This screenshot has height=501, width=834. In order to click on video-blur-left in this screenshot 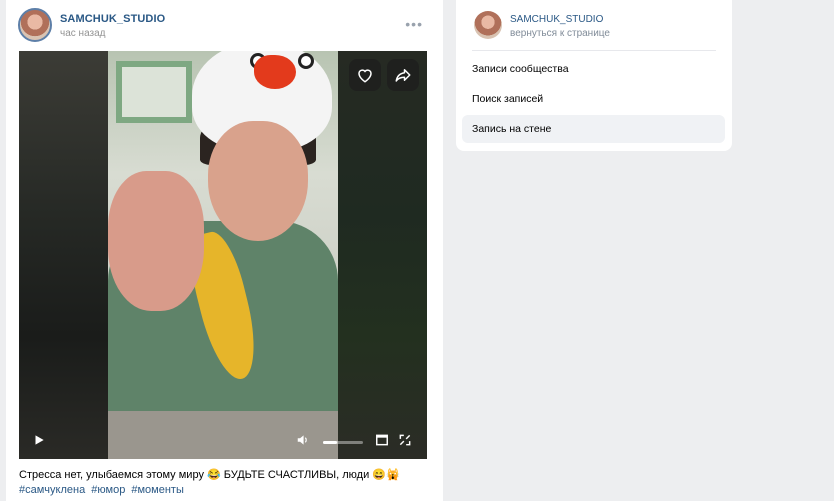, I will do `click(63, 255)`.